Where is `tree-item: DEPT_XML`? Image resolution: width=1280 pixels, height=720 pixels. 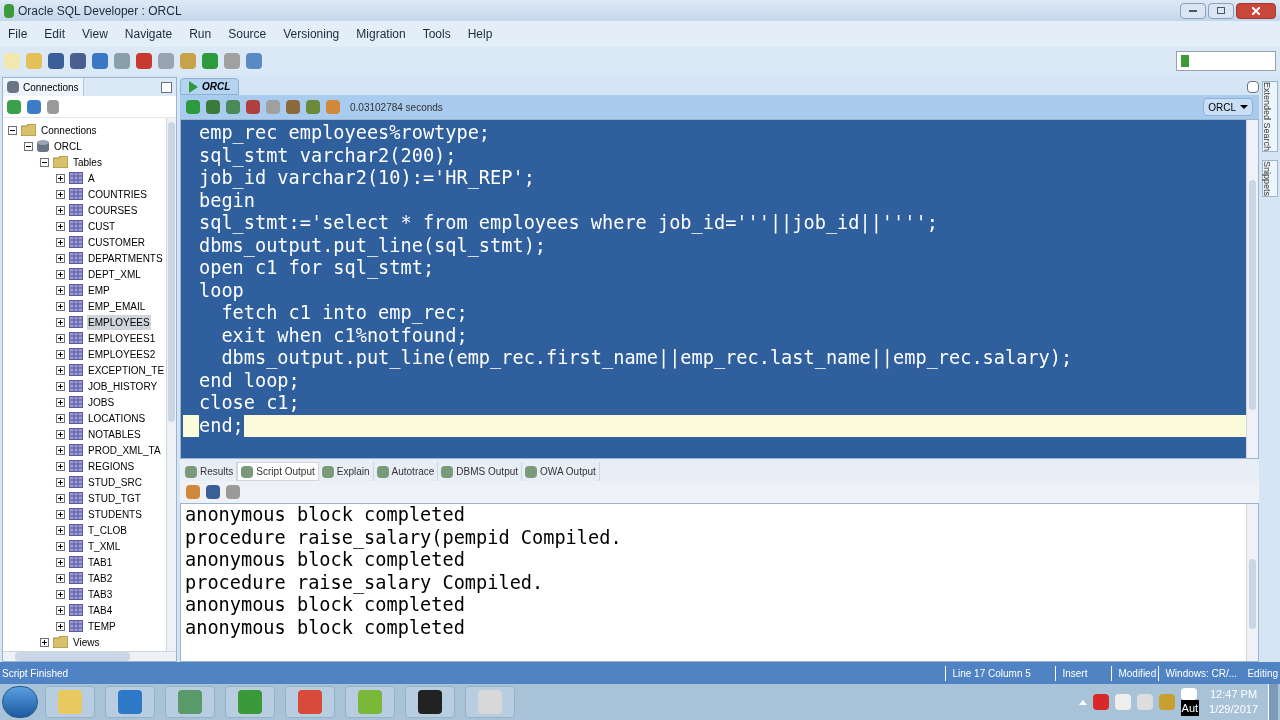
tree-item: DEPT_XML is located at coordinates (114, 274).